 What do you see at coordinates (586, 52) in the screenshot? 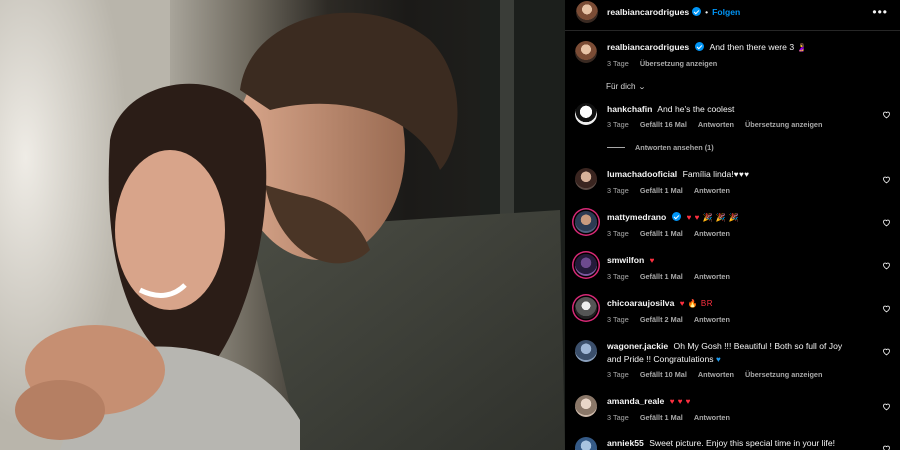
I see `caption-author-avatar` at bounding box center [586, 52].